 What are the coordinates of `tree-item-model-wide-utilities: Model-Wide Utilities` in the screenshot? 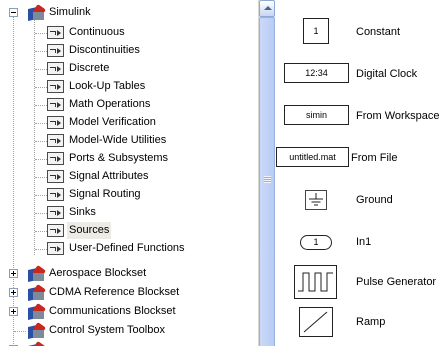 It's located at (129, 140).